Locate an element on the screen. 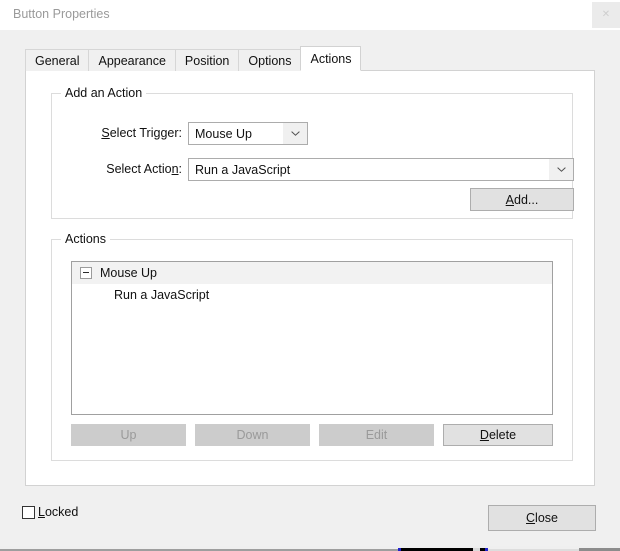 The image size is (620, 551). close-icon: ✕ is located at coordinates (606, 14).